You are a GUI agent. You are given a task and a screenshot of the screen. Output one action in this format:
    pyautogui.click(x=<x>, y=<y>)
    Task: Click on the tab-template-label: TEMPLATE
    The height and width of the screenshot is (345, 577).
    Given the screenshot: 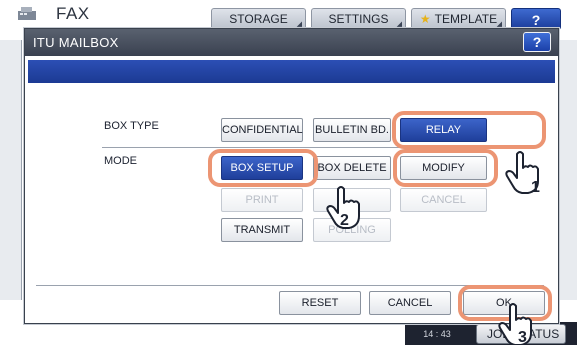 What is the action you would take?
    pyautogui.click(x=466, y=19)
    